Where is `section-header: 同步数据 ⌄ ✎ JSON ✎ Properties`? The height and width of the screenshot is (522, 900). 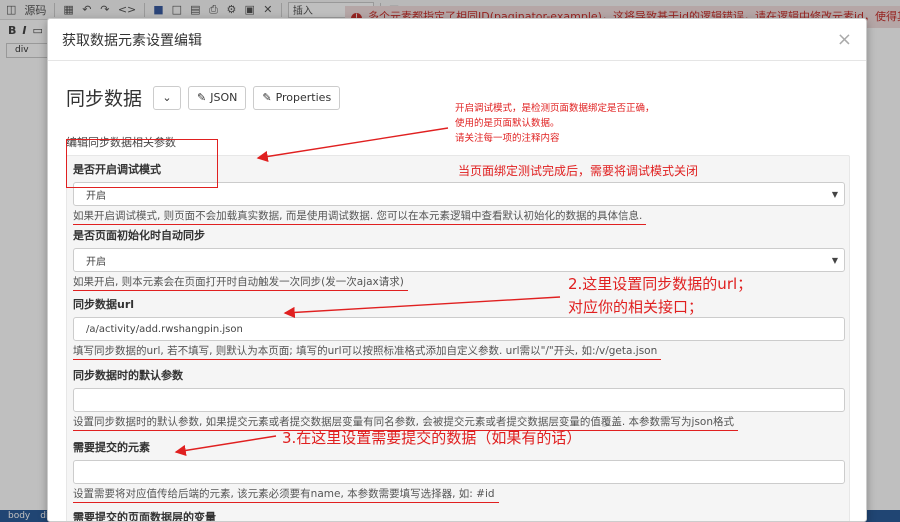
section-header: 同步数据 ⌄ ✎ JSON ✎ Properties is located at coordinates (203, 97).